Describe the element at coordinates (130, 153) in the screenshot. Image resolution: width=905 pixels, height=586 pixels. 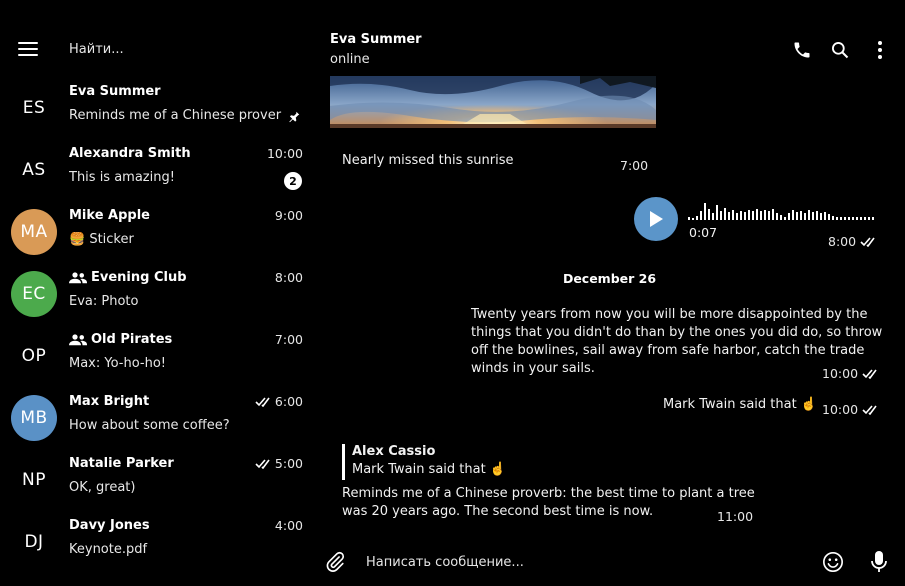
I see `chat-name: Alexandra Smith` at that location.